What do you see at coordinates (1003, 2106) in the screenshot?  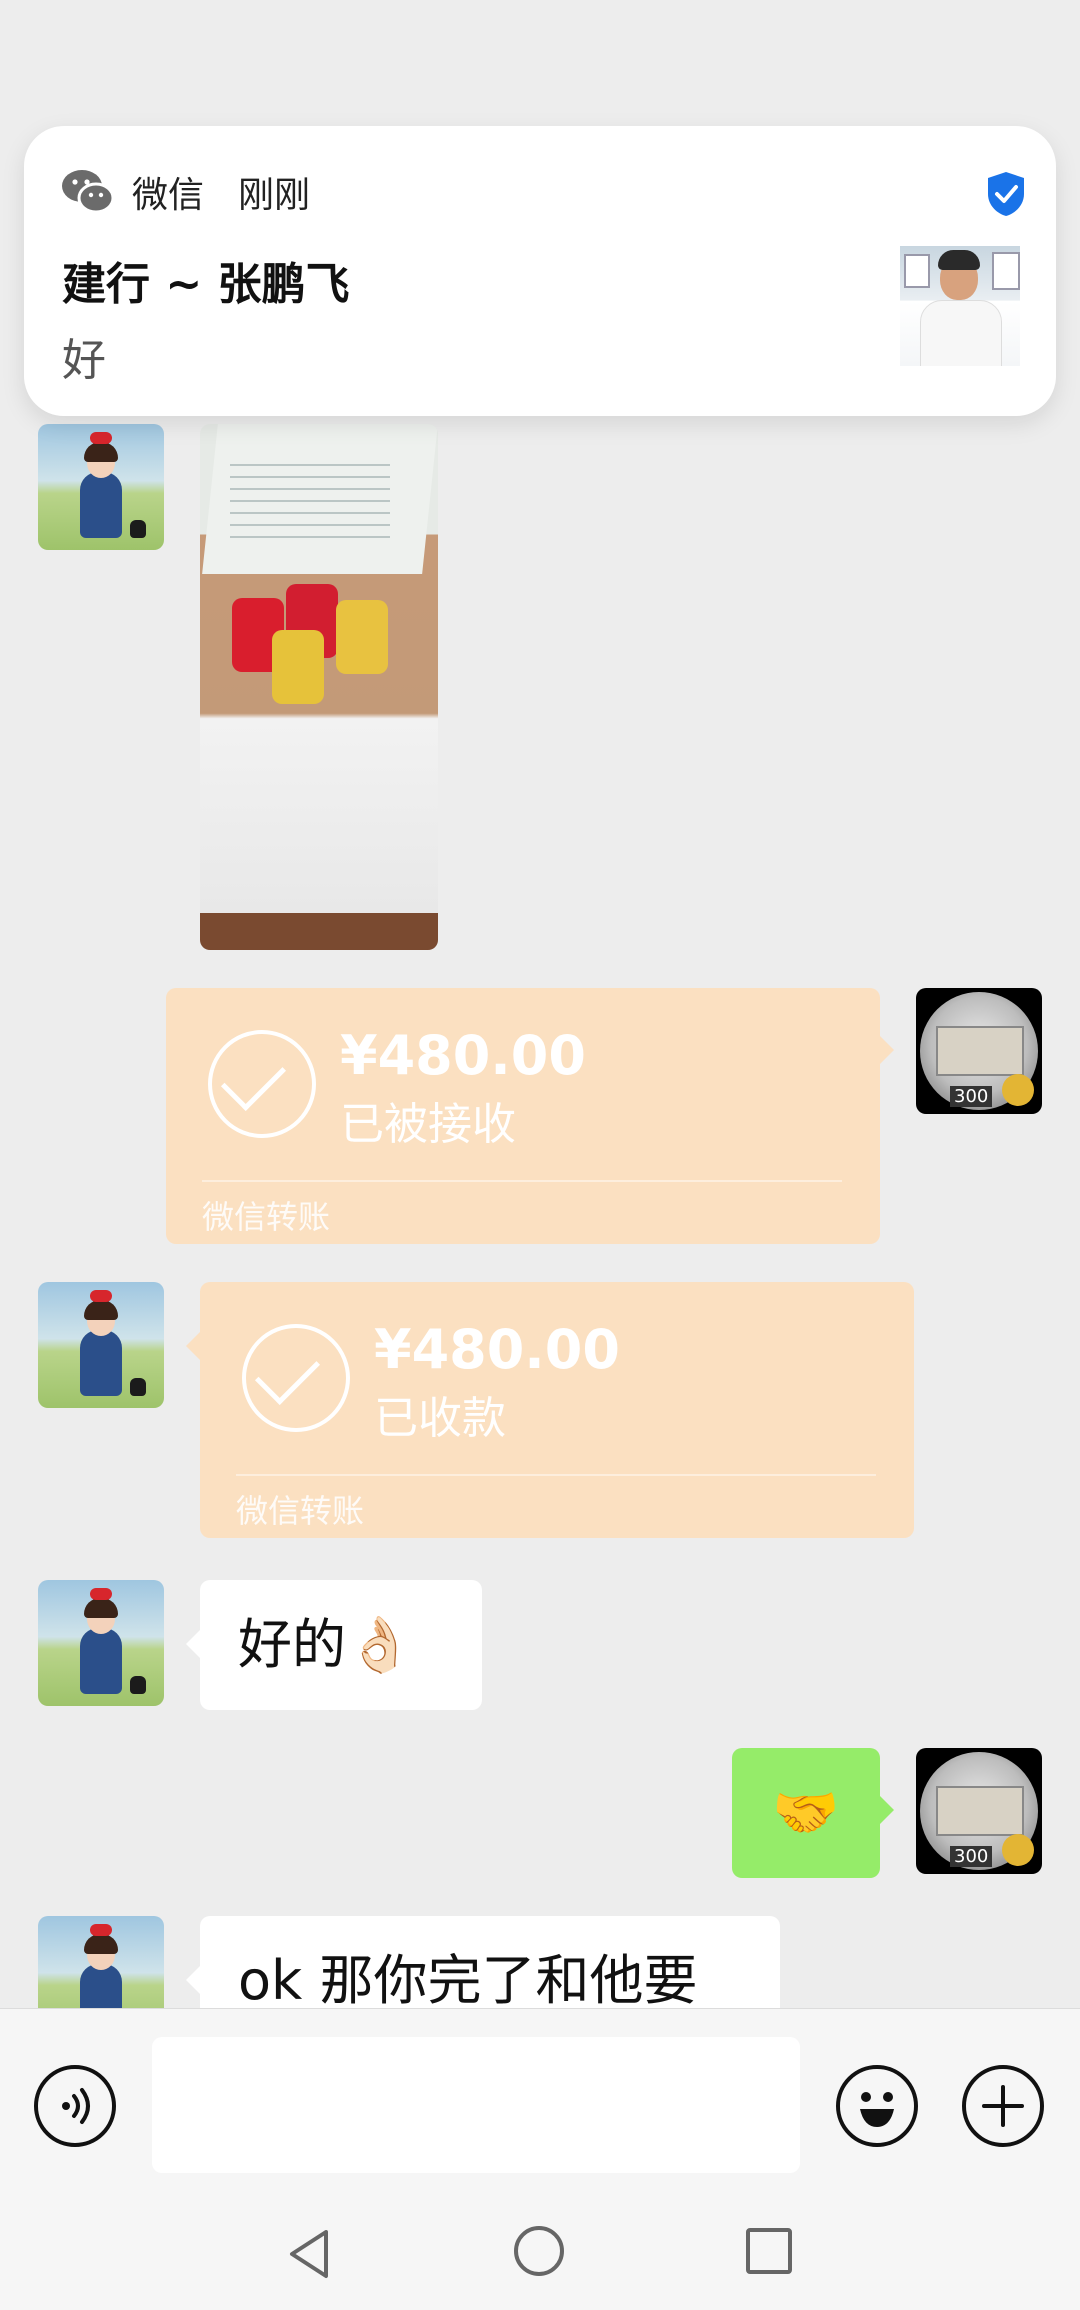 I see `plus-icon` at bounding box center [1003, 2106].